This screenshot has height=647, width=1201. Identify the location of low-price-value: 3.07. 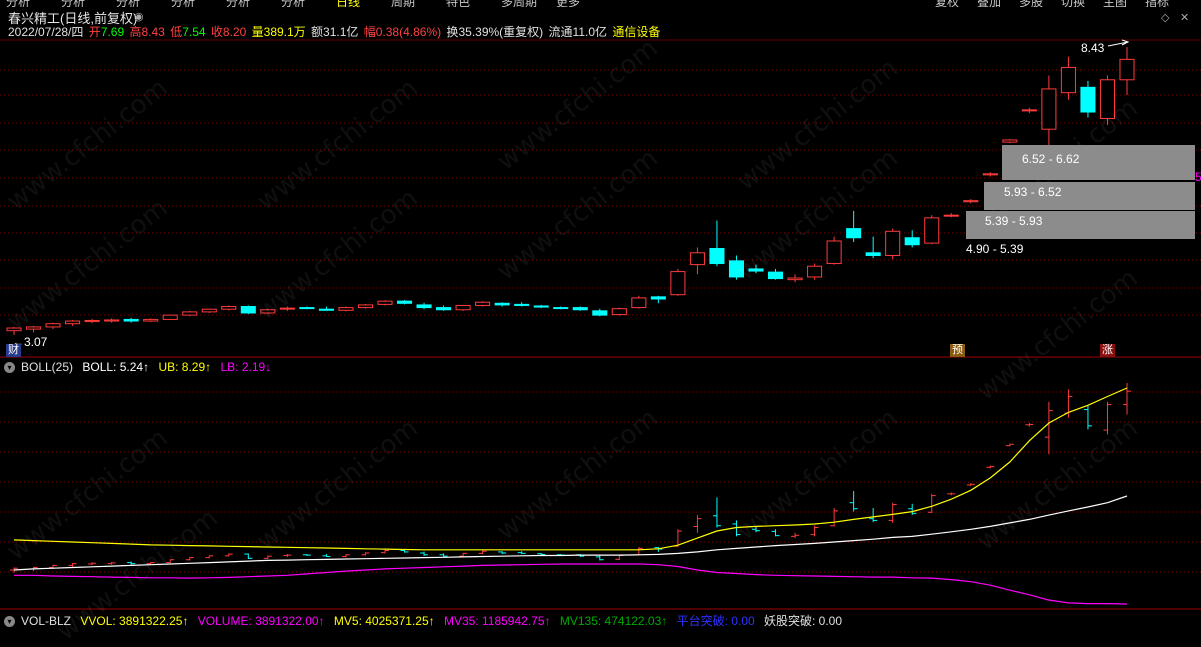
(36, 342).